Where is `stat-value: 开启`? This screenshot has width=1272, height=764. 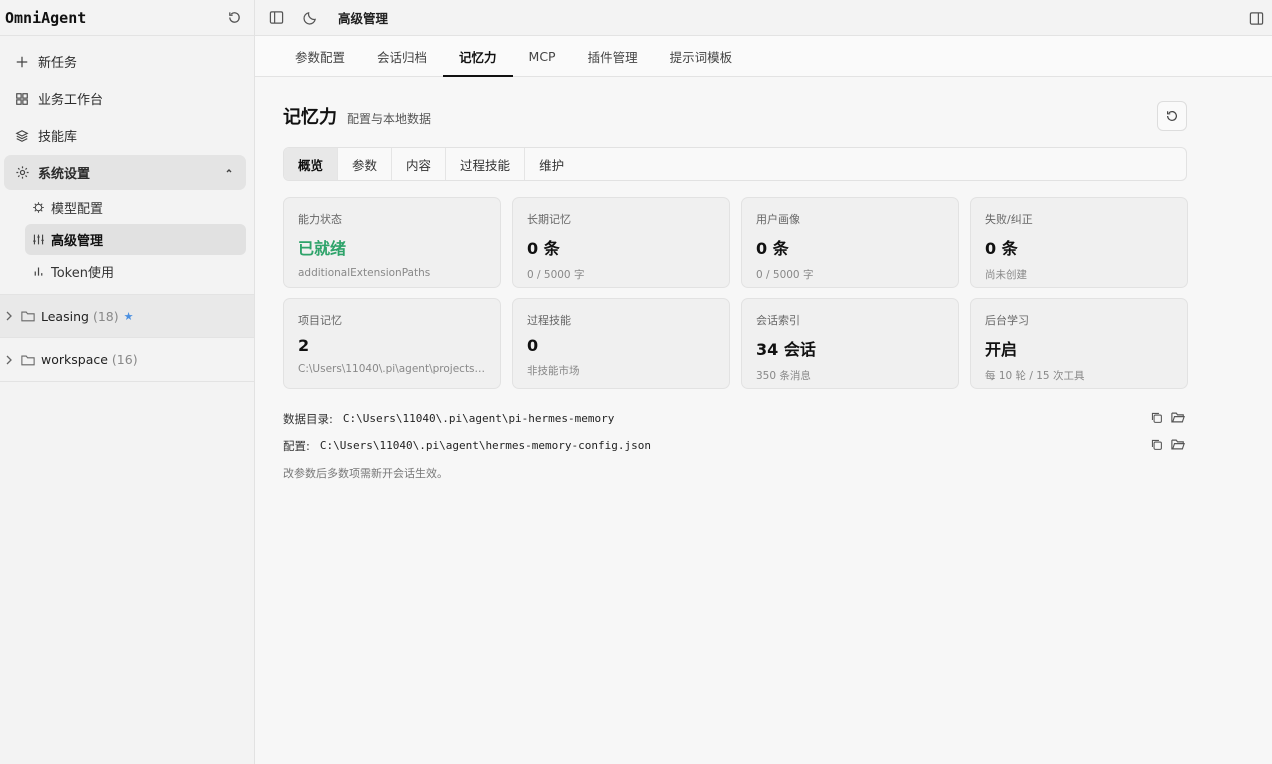
stat-value: 开启 is located at coordinates (1001, 349).